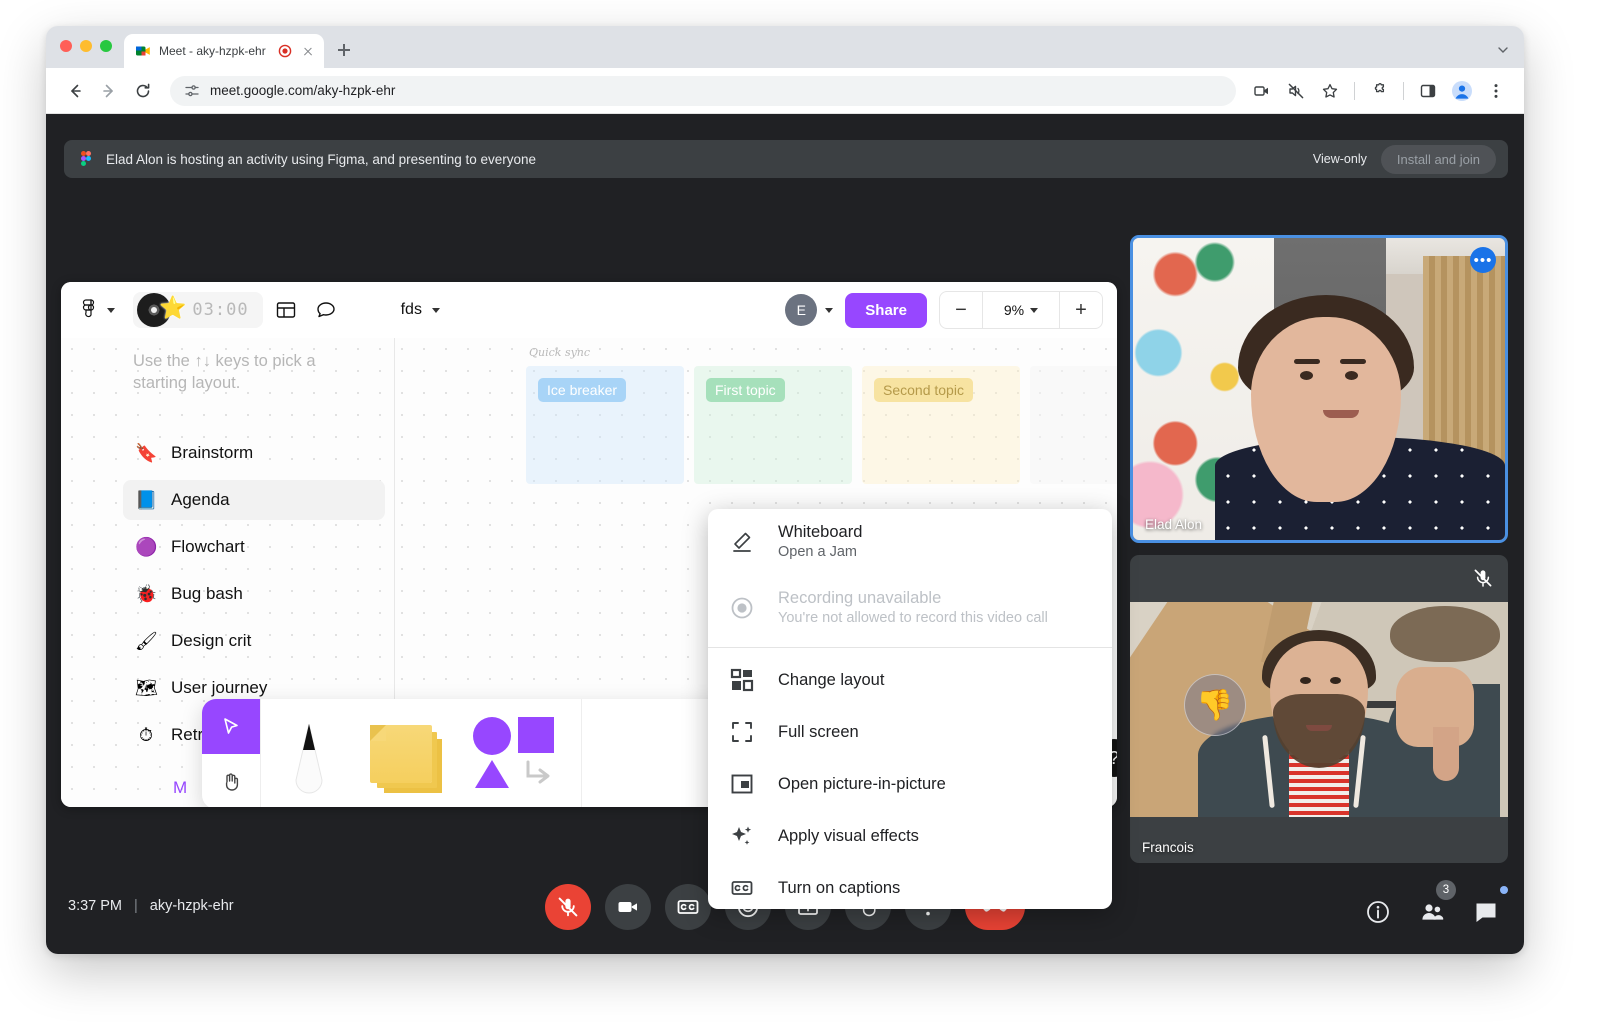 This screenshot has height=1036, width=1600. I want to click on window-traffic-lights, so click(86, 47).